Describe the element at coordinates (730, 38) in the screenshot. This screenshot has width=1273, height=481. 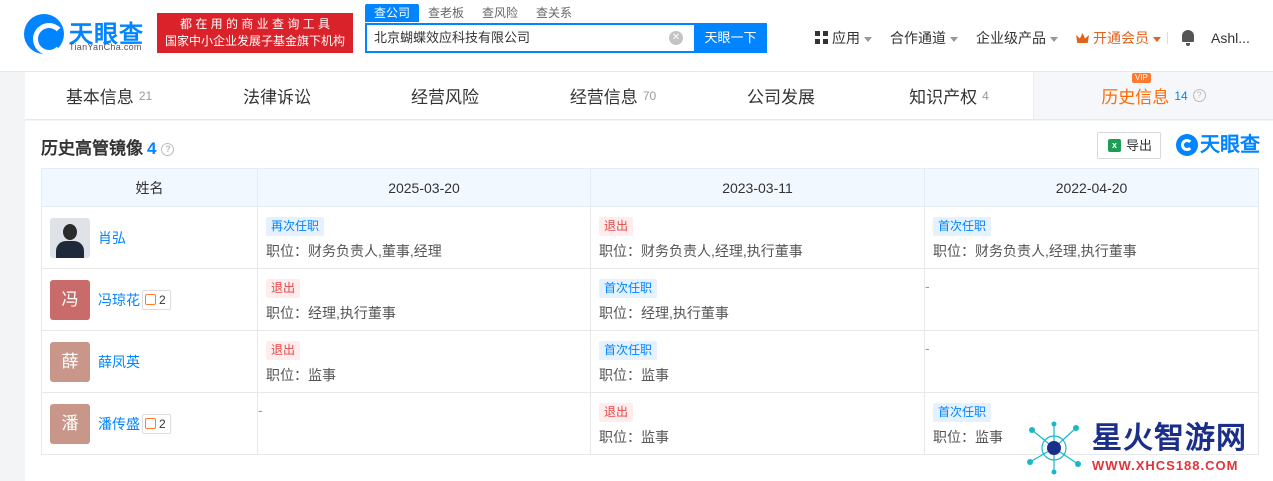
I see `search-button: 天眼一下` at that location.